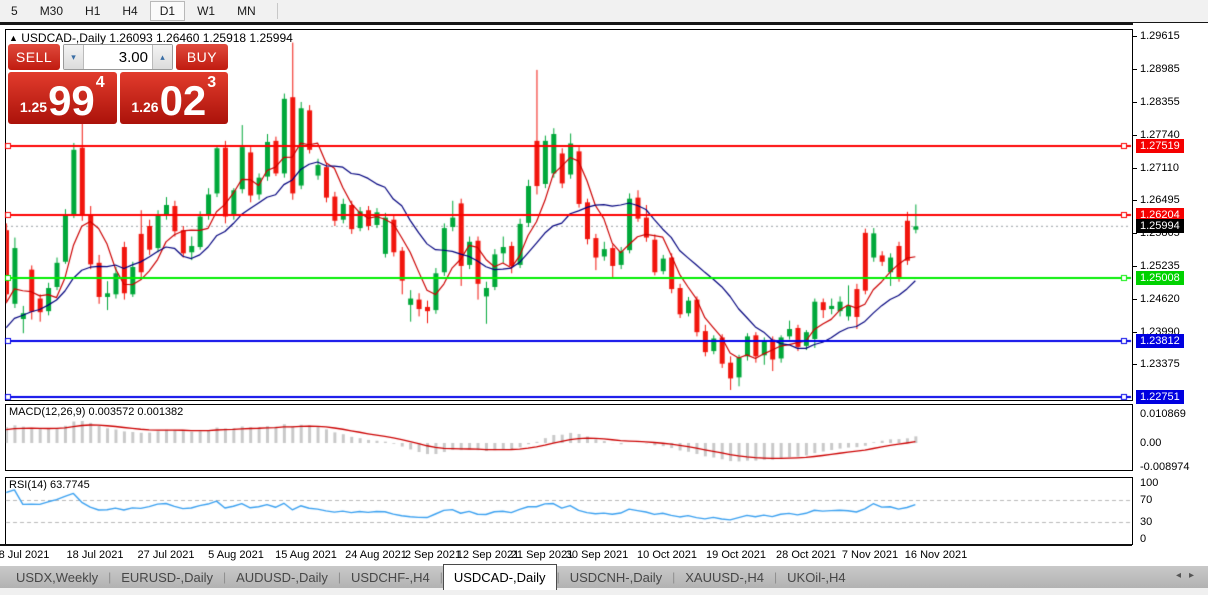 The height and width of the screenshot is (595, 1208). I want to click on symbol-arrow-icon: ▲, so click(13, 38).